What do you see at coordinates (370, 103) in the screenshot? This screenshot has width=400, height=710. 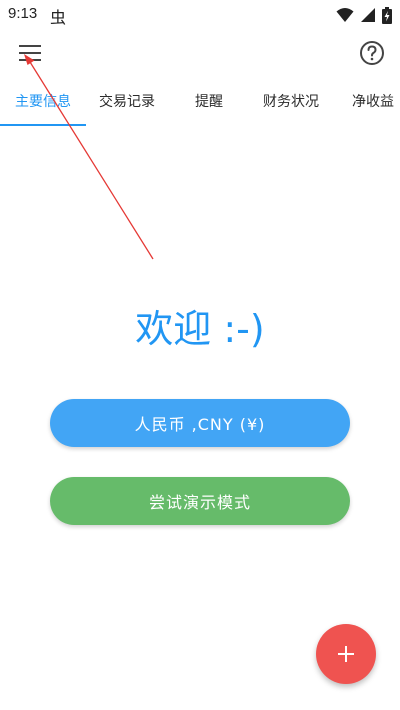 I see `tab-net-income: 净收益` at bounding box center [370, 103].